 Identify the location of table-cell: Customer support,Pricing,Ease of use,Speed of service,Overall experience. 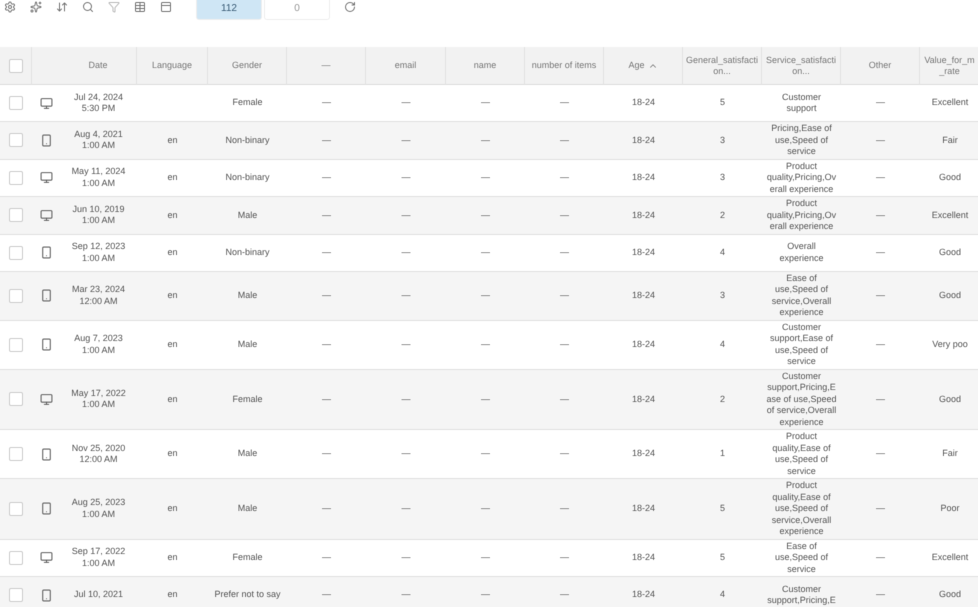
(801, 399).